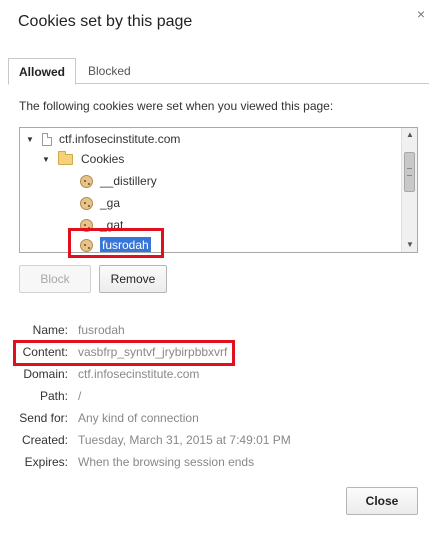 The width and height of the screenshot is (437, 537). What do you see at coordinates (138, 418) in the screenshot?
I see `detail-value: Any kind of connection` at bounding box center [138, 418].